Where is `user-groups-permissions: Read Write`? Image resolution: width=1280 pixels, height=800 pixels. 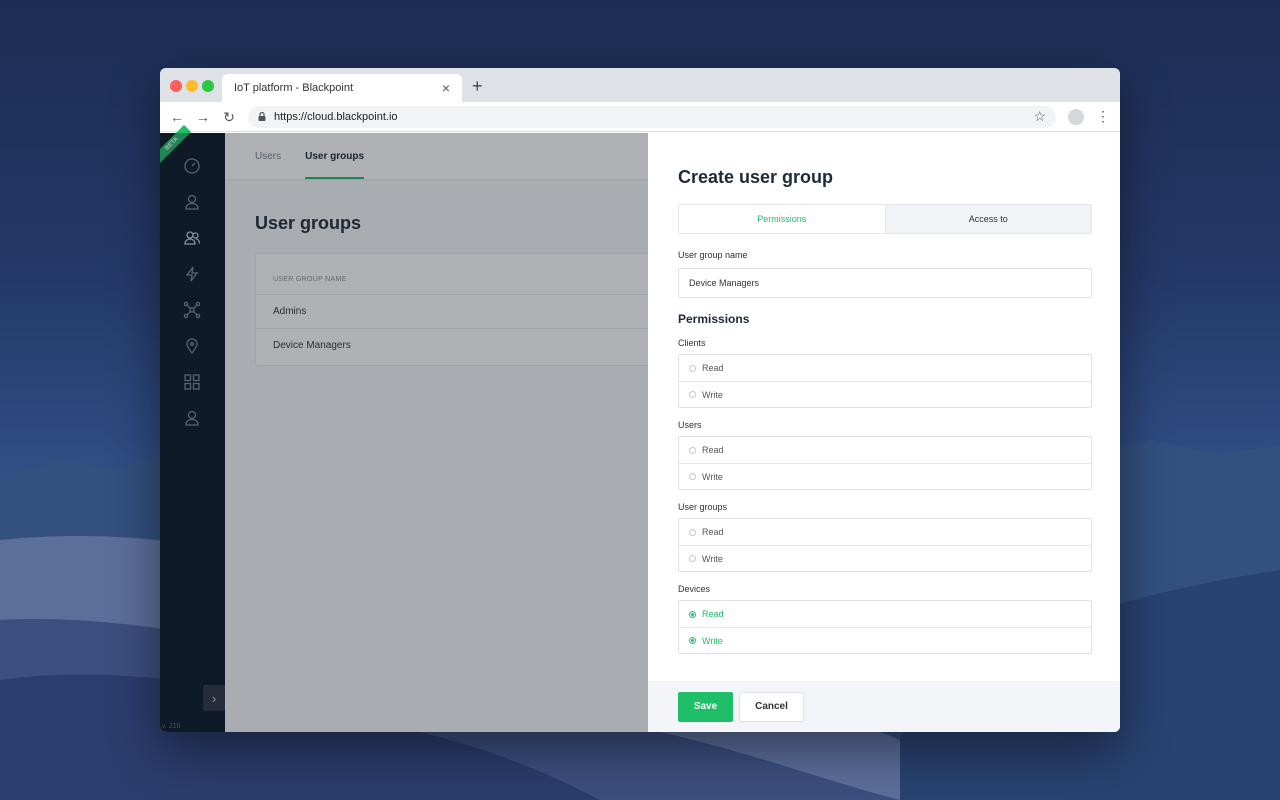
user-groups-permissions: Read Write is located at coordinates (885, 545).